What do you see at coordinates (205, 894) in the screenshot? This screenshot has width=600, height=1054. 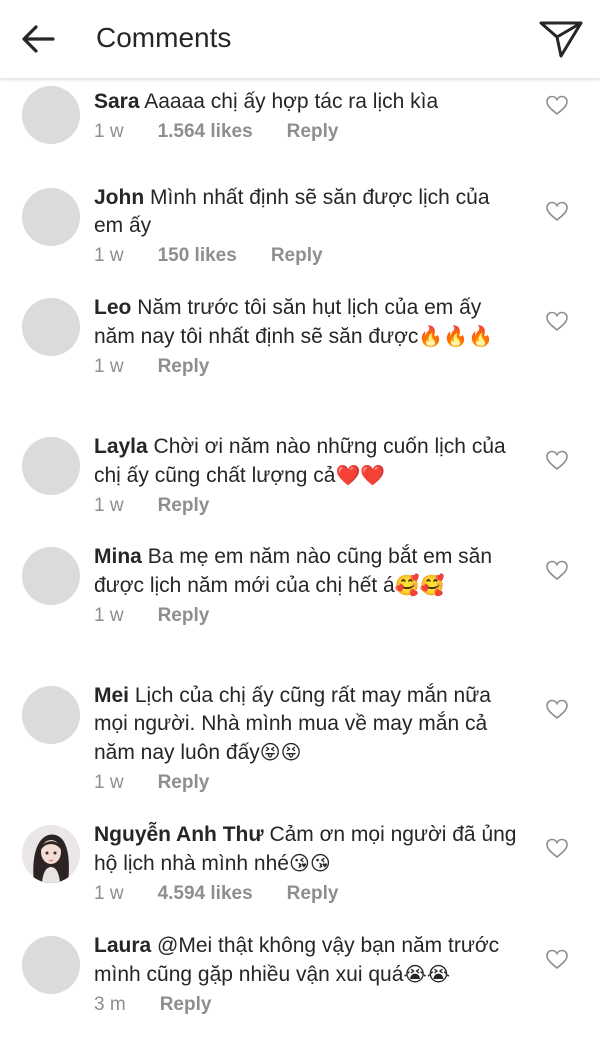 I see `comment-likes: 4.594 likes` at bounding box center [205, 894].